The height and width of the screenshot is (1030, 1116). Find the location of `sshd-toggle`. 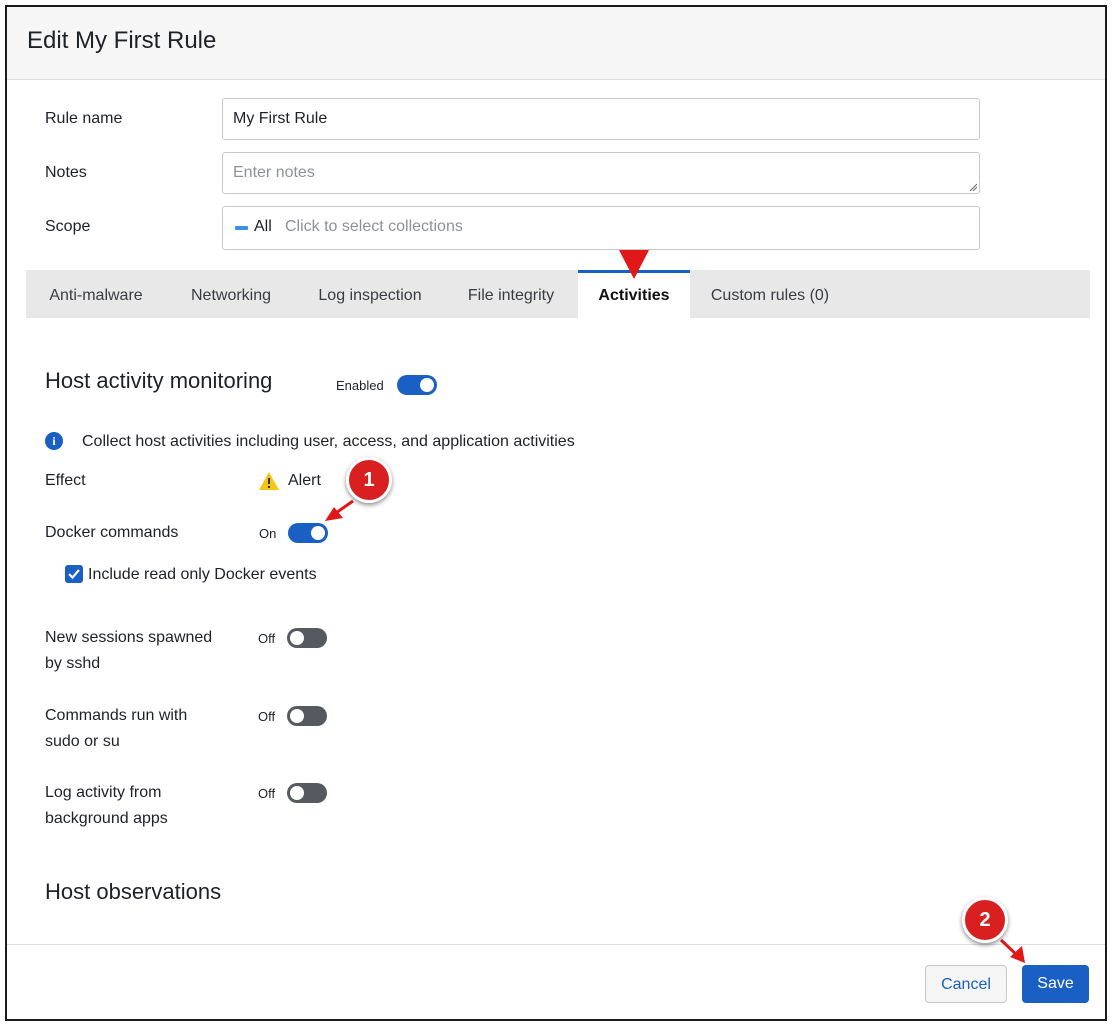

sshd-toggle is located at coordinates (307, 638).